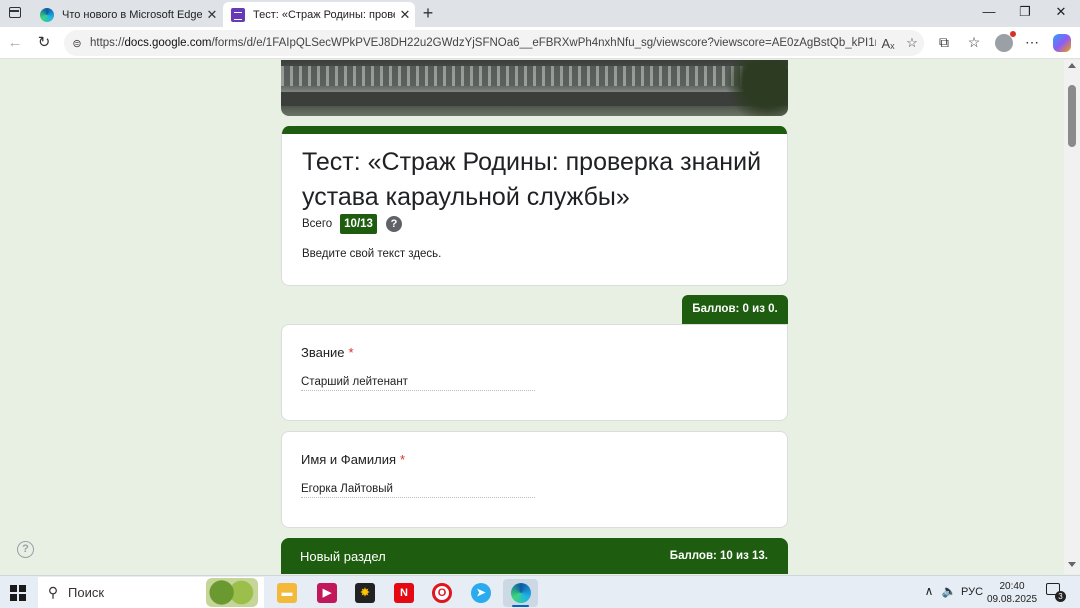  Describe the element at coordinates (1012, 586) in the screenshot. I see `clock-time: 20:40` at that location.